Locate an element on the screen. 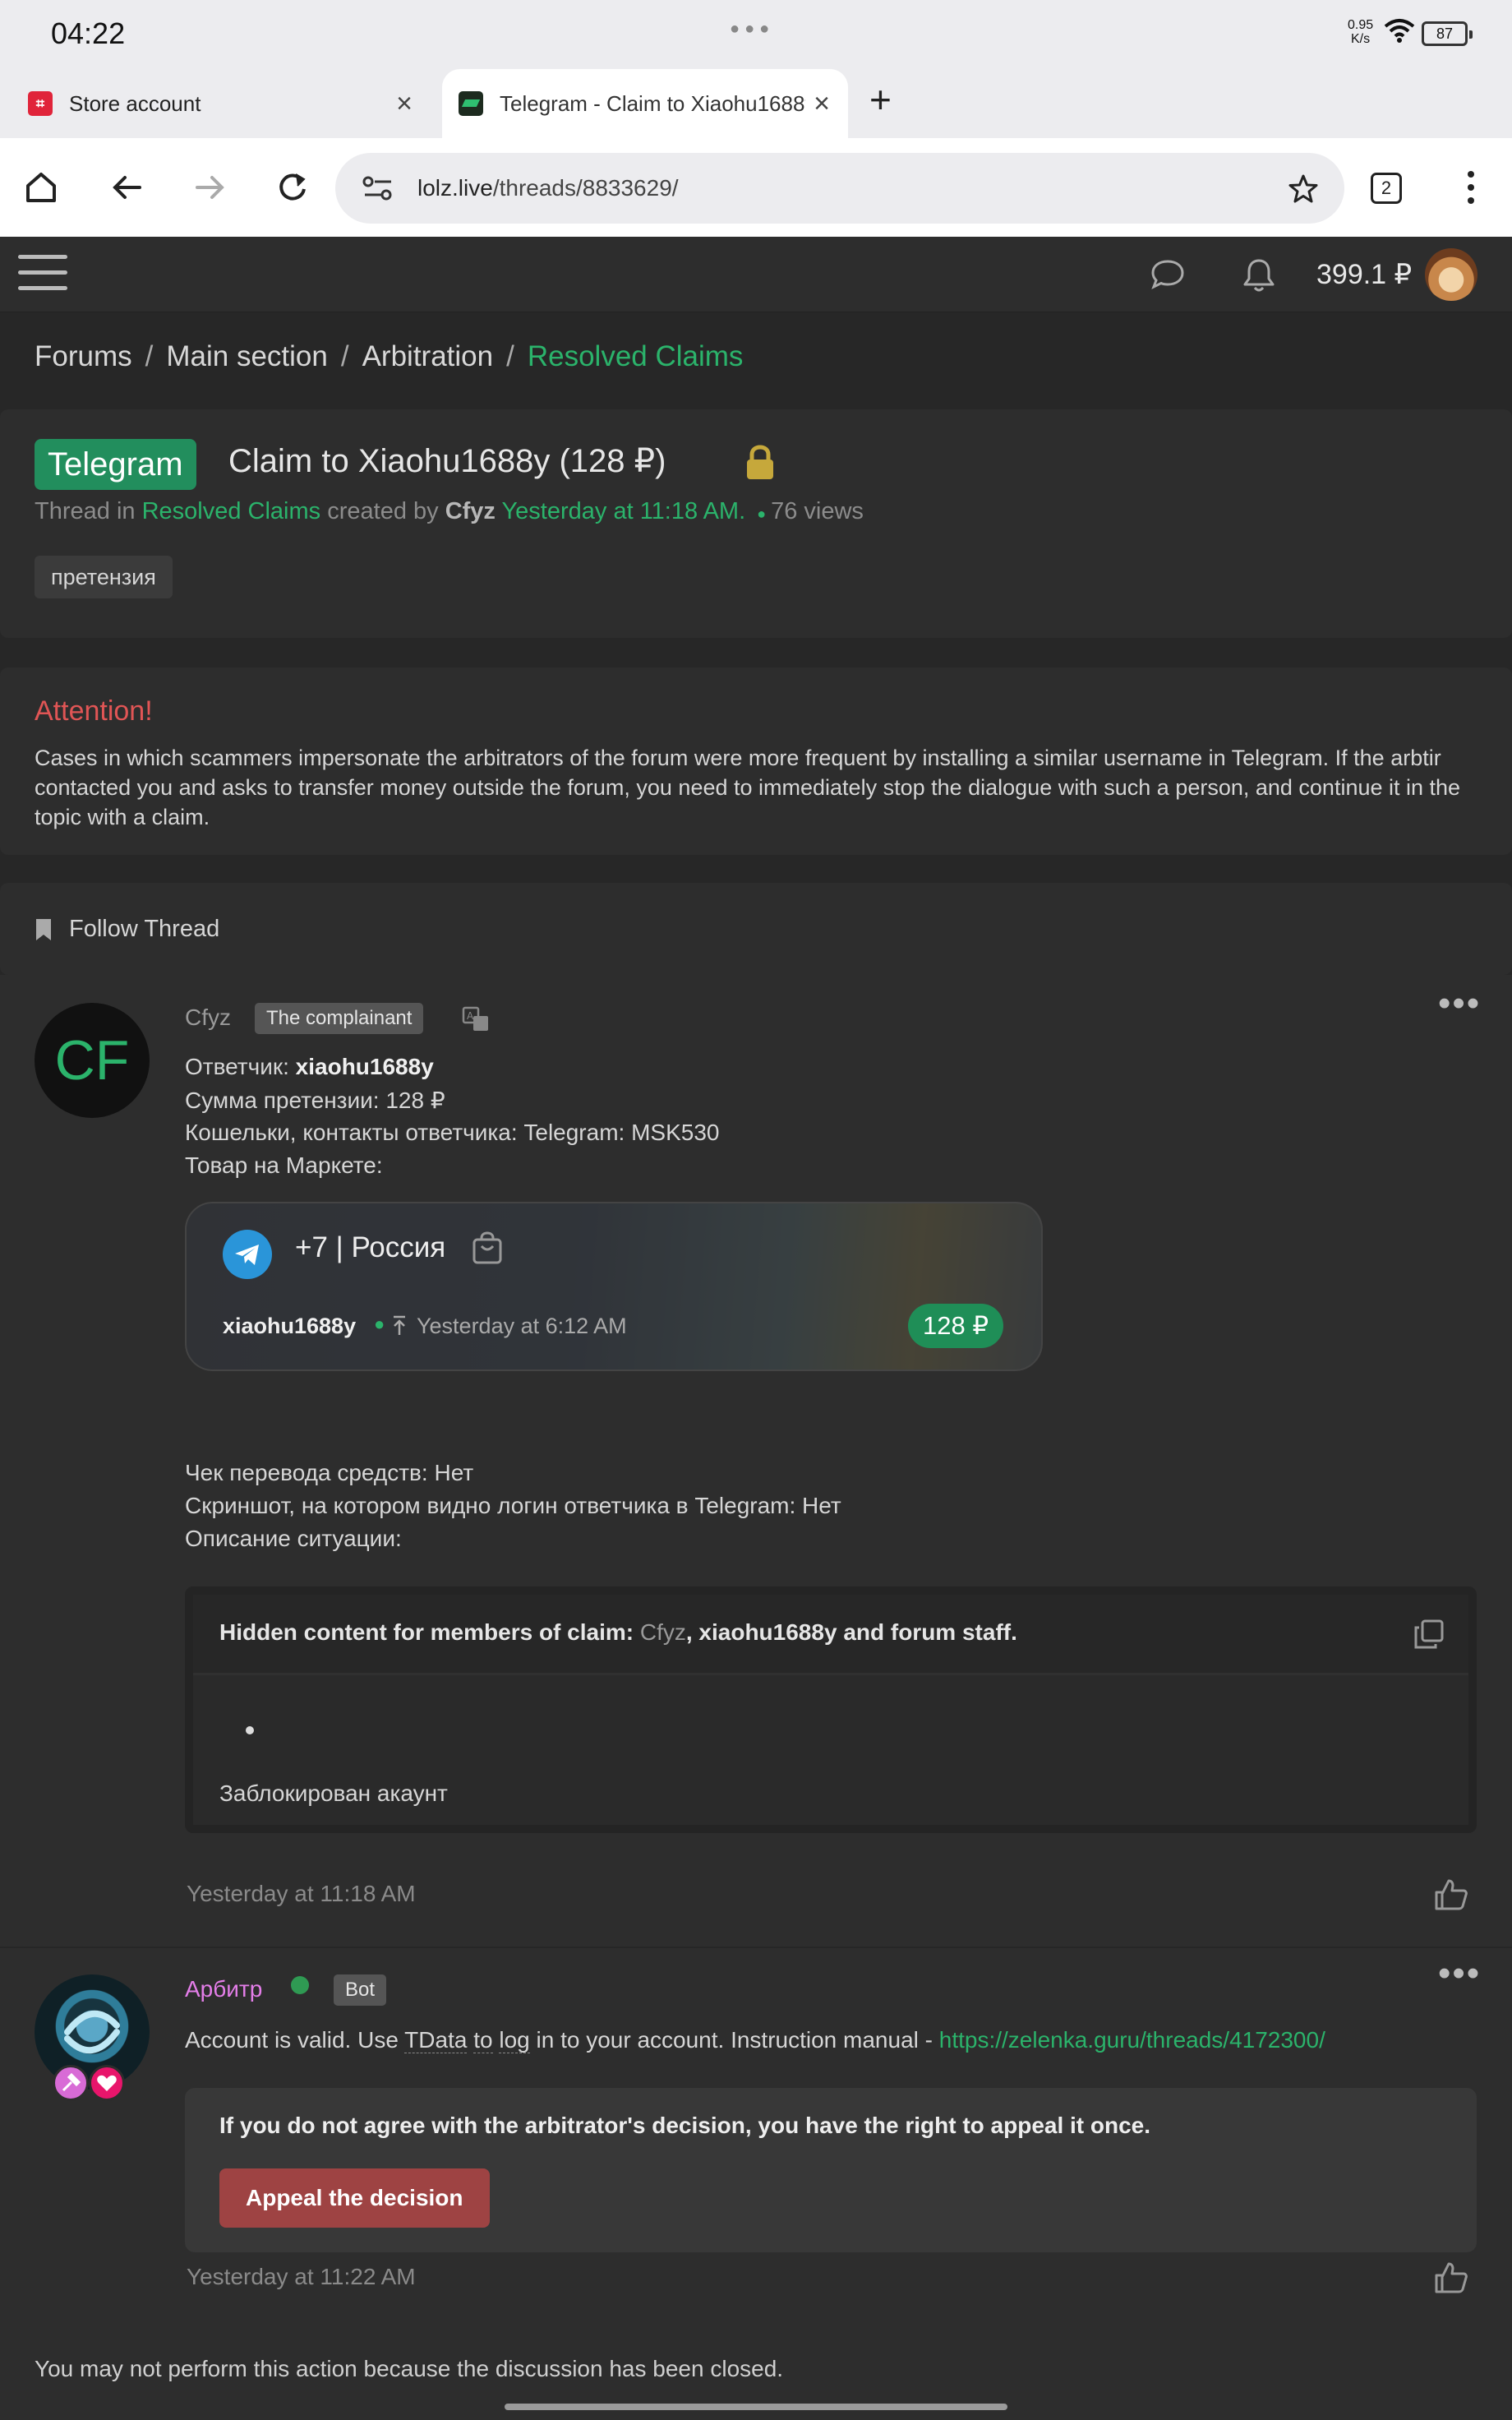 Image resolution: width=1512 pixels, height=2420 pixels. post-author: Арбитр is located at coordinates (223, 1989).